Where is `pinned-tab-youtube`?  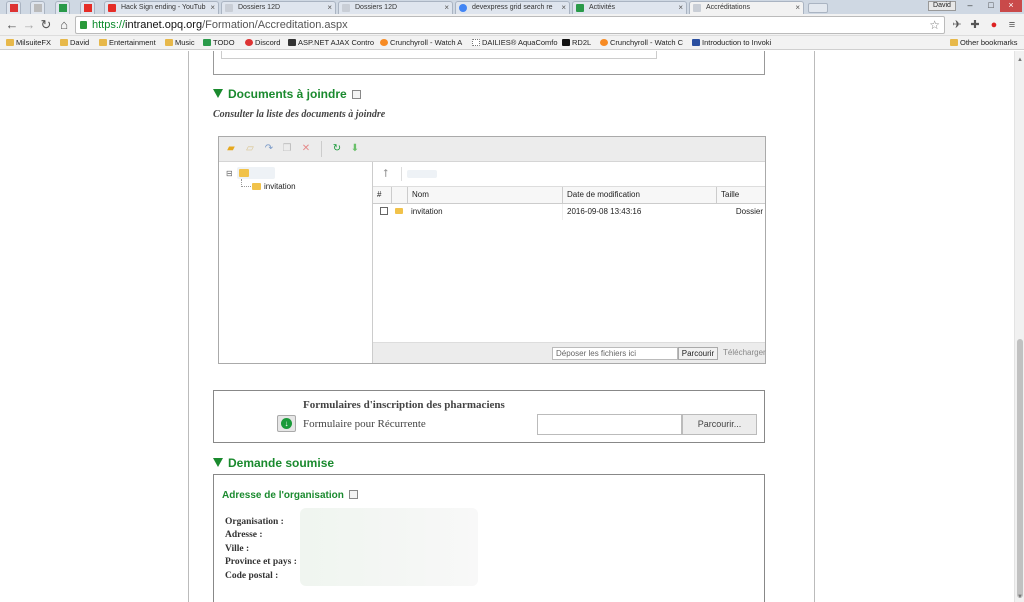 pinned-tab-youtube is located at coordinates (87, 7).